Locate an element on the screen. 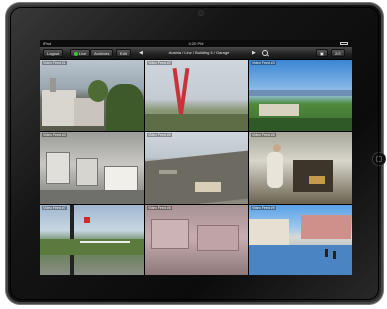 The image size is (387, 309). camera-tile: Video Feed #5 is located at coordinates (196, 168).